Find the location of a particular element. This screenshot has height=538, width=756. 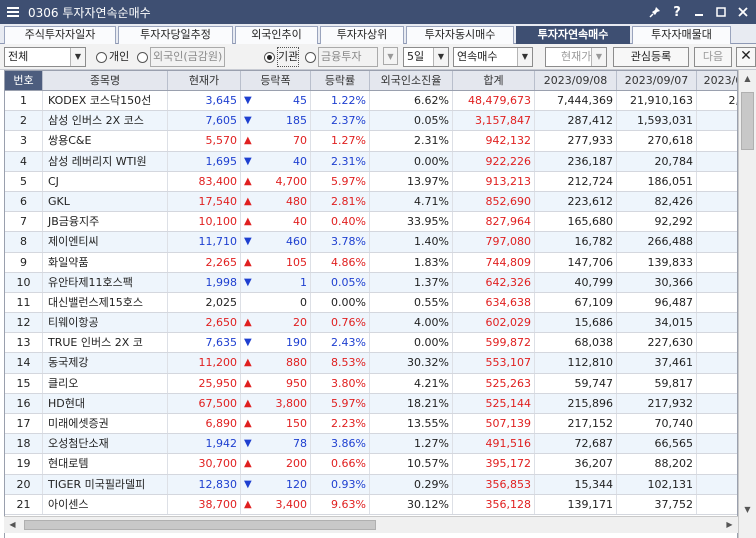

column-header-foreign-ratio: 외국인소진율 is located at coordinates (411, 80).